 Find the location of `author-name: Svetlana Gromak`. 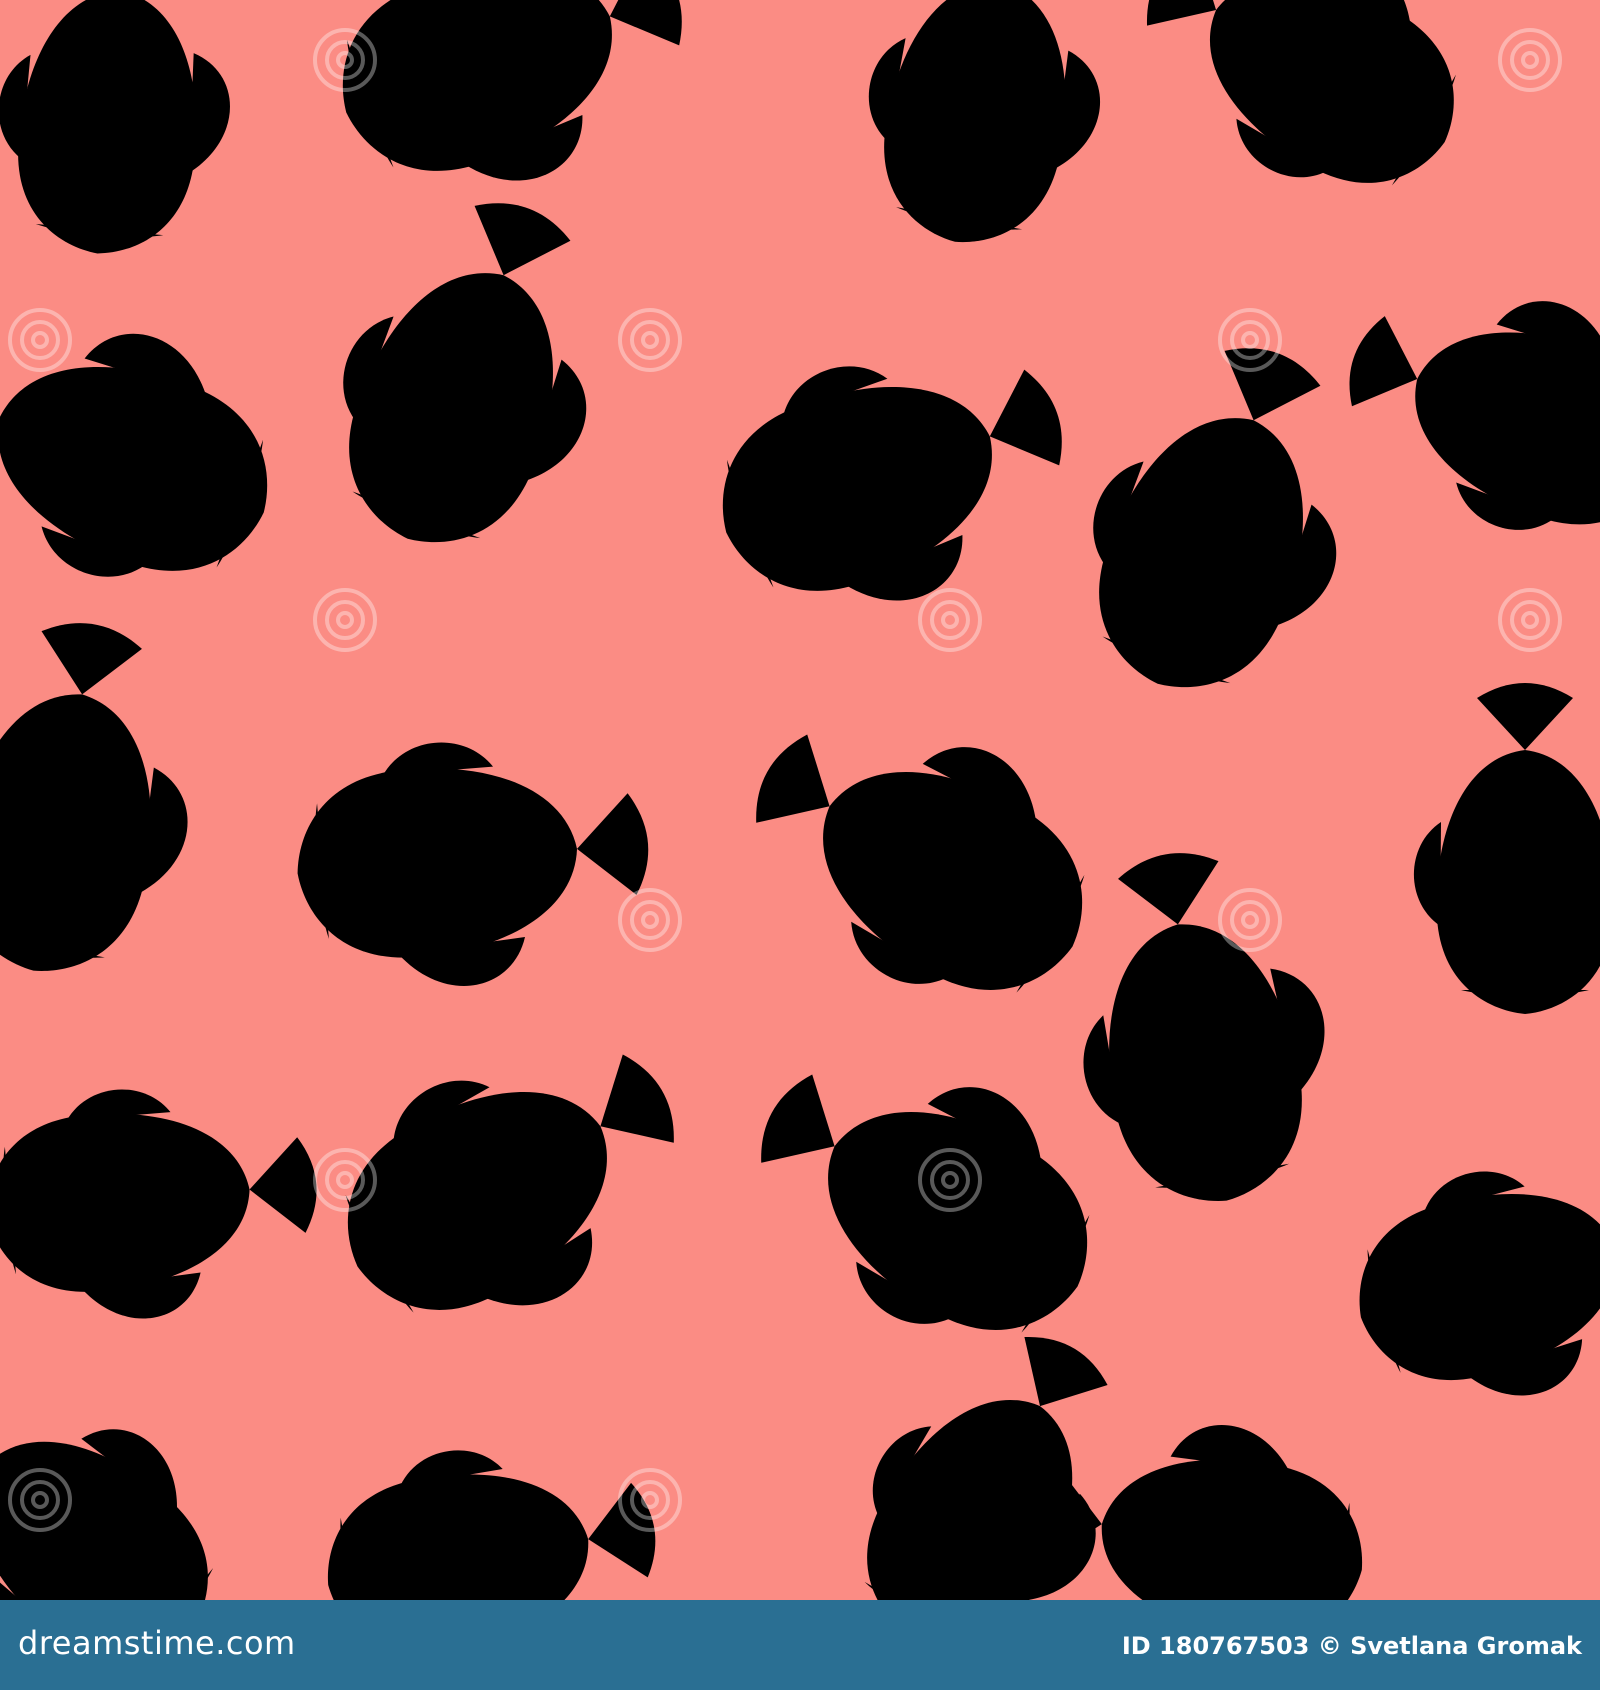

author-name: Svetlana Gromak is located at coordinates (1466, 1646).